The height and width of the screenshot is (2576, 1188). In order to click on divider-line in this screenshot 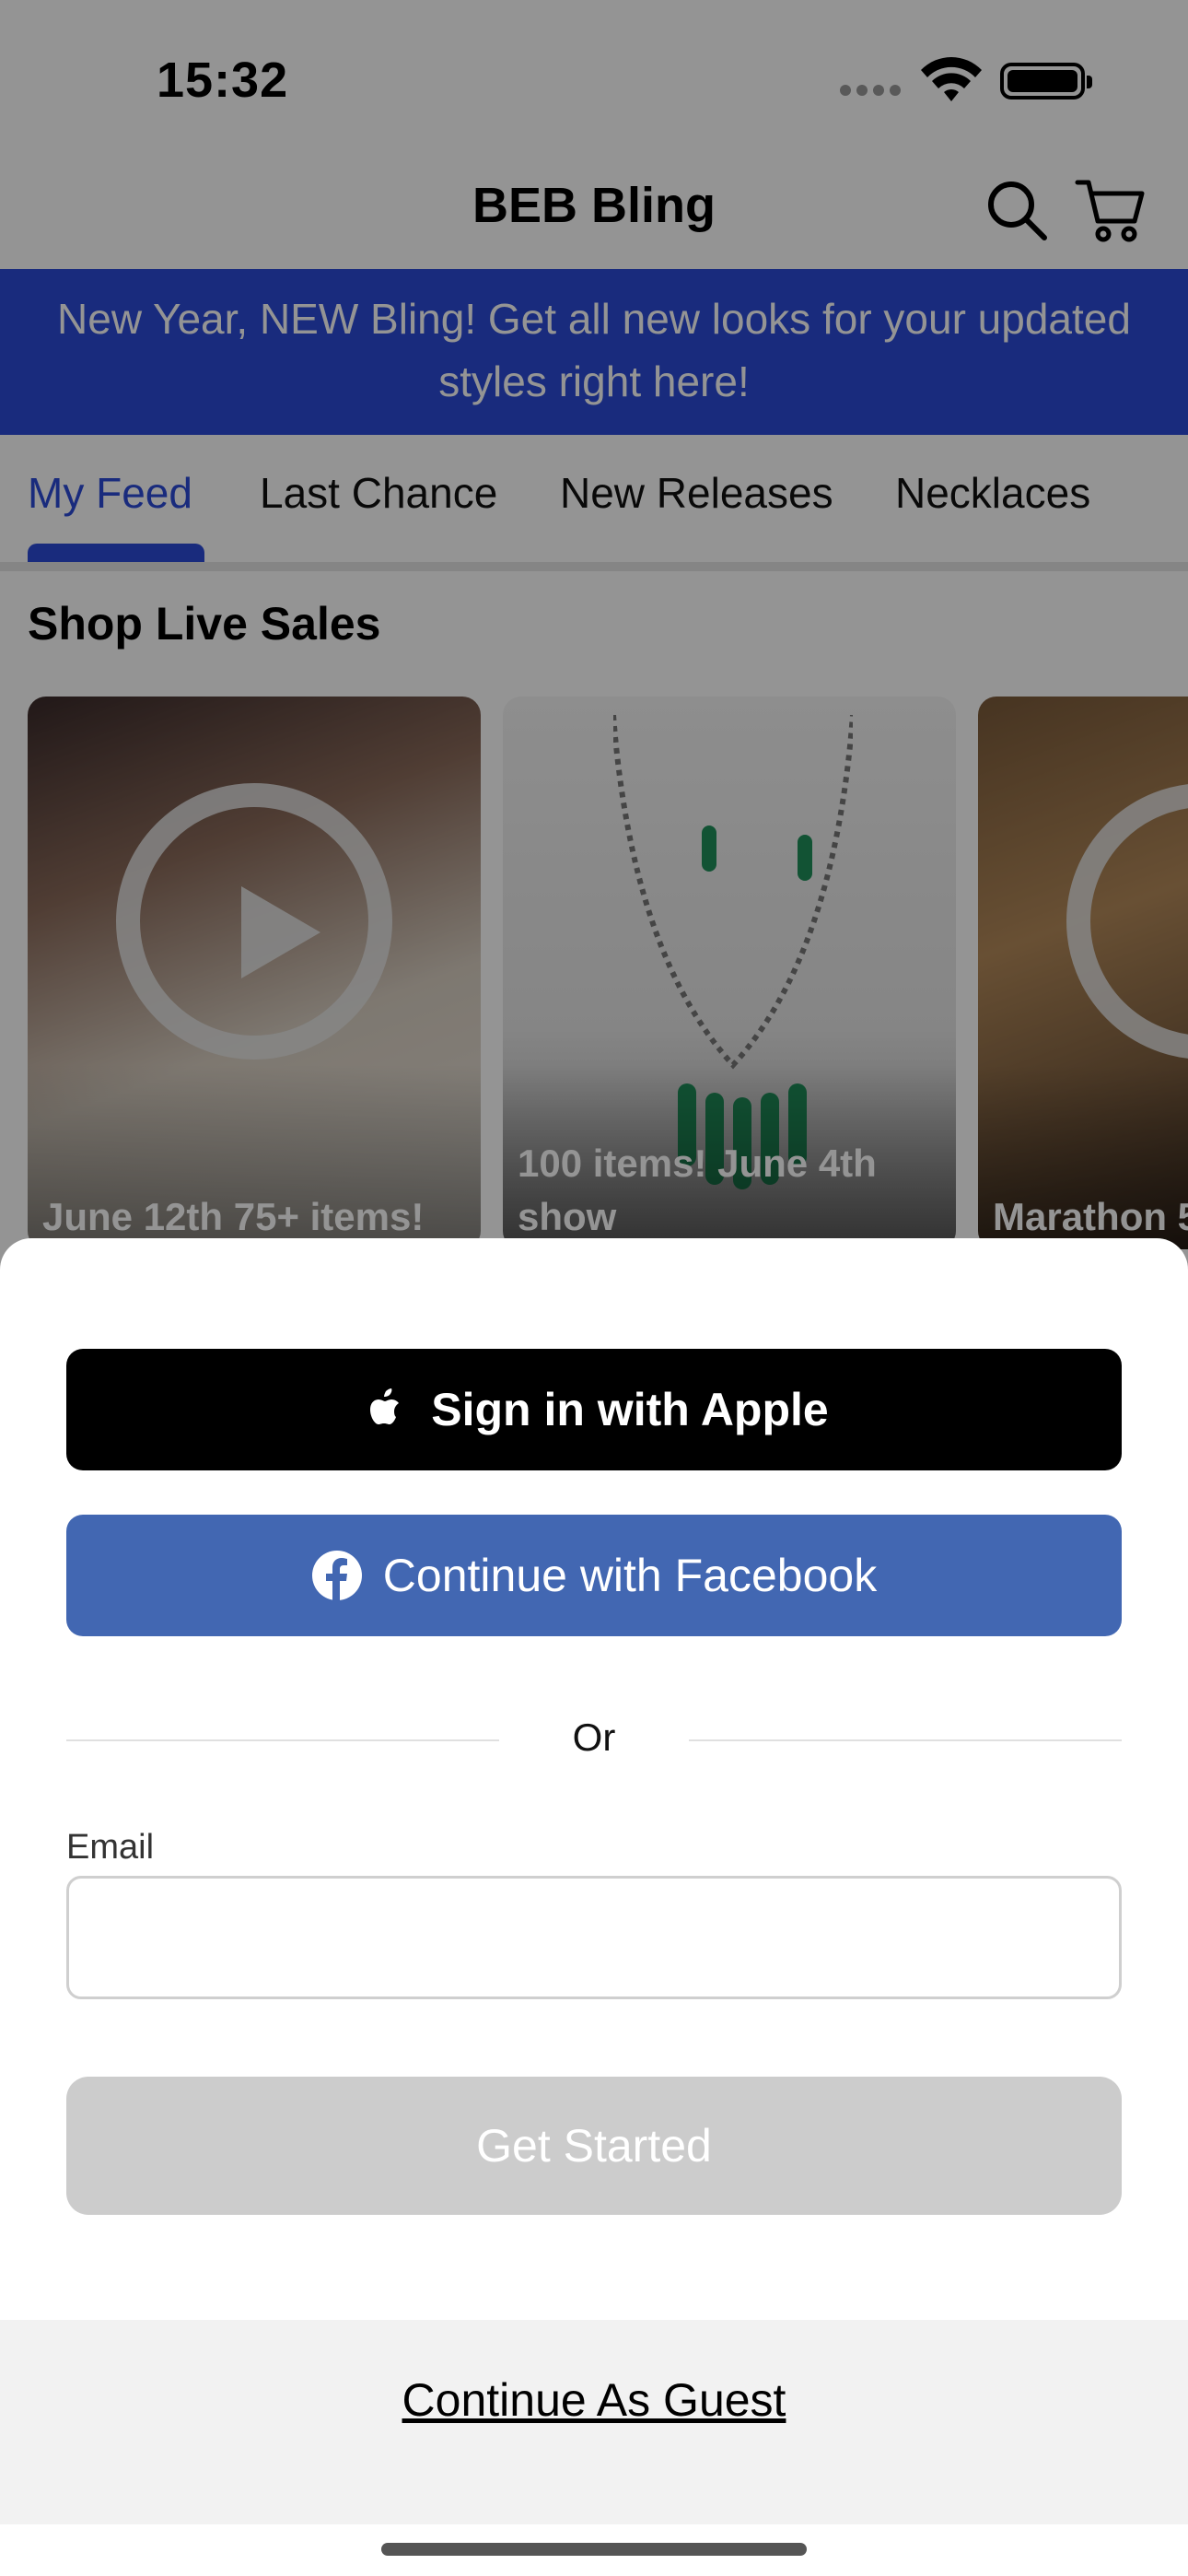, I will do `click(905, 1740)`.